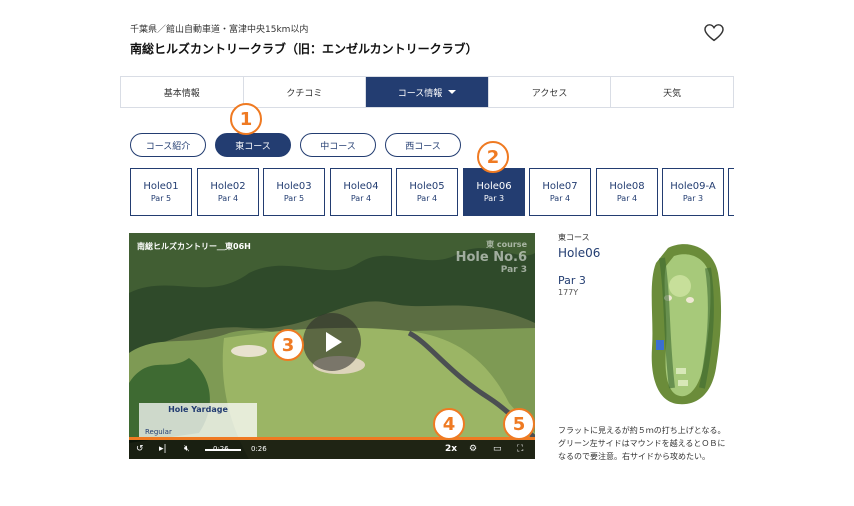 This screenshot has height=506, width=854. Describe the element at coordinates (361, 186) in the screenshot. I see `hole-name: Hole04` at that location.